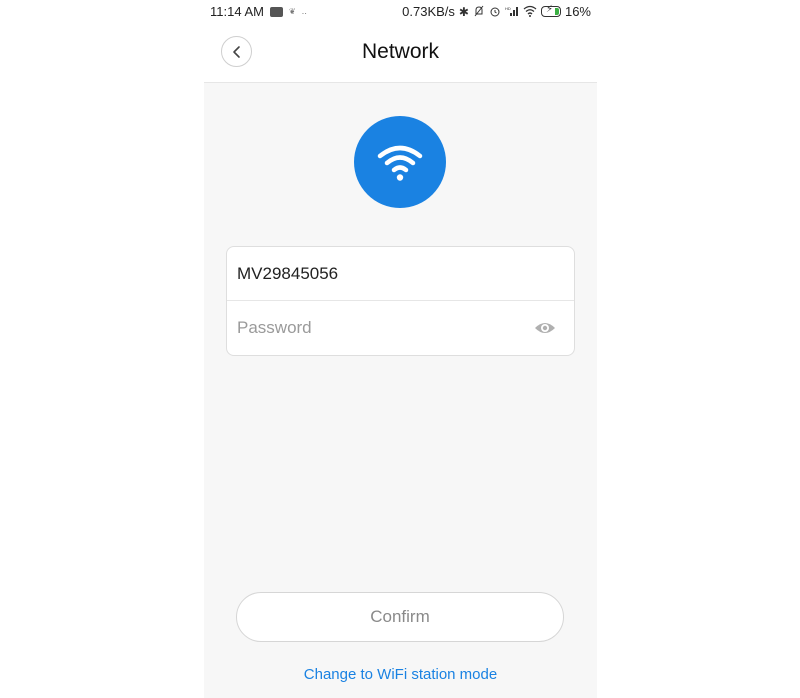 The width and height of the screenshot is (800, 698). I want to click on page-title: Network, so click(400, 51).